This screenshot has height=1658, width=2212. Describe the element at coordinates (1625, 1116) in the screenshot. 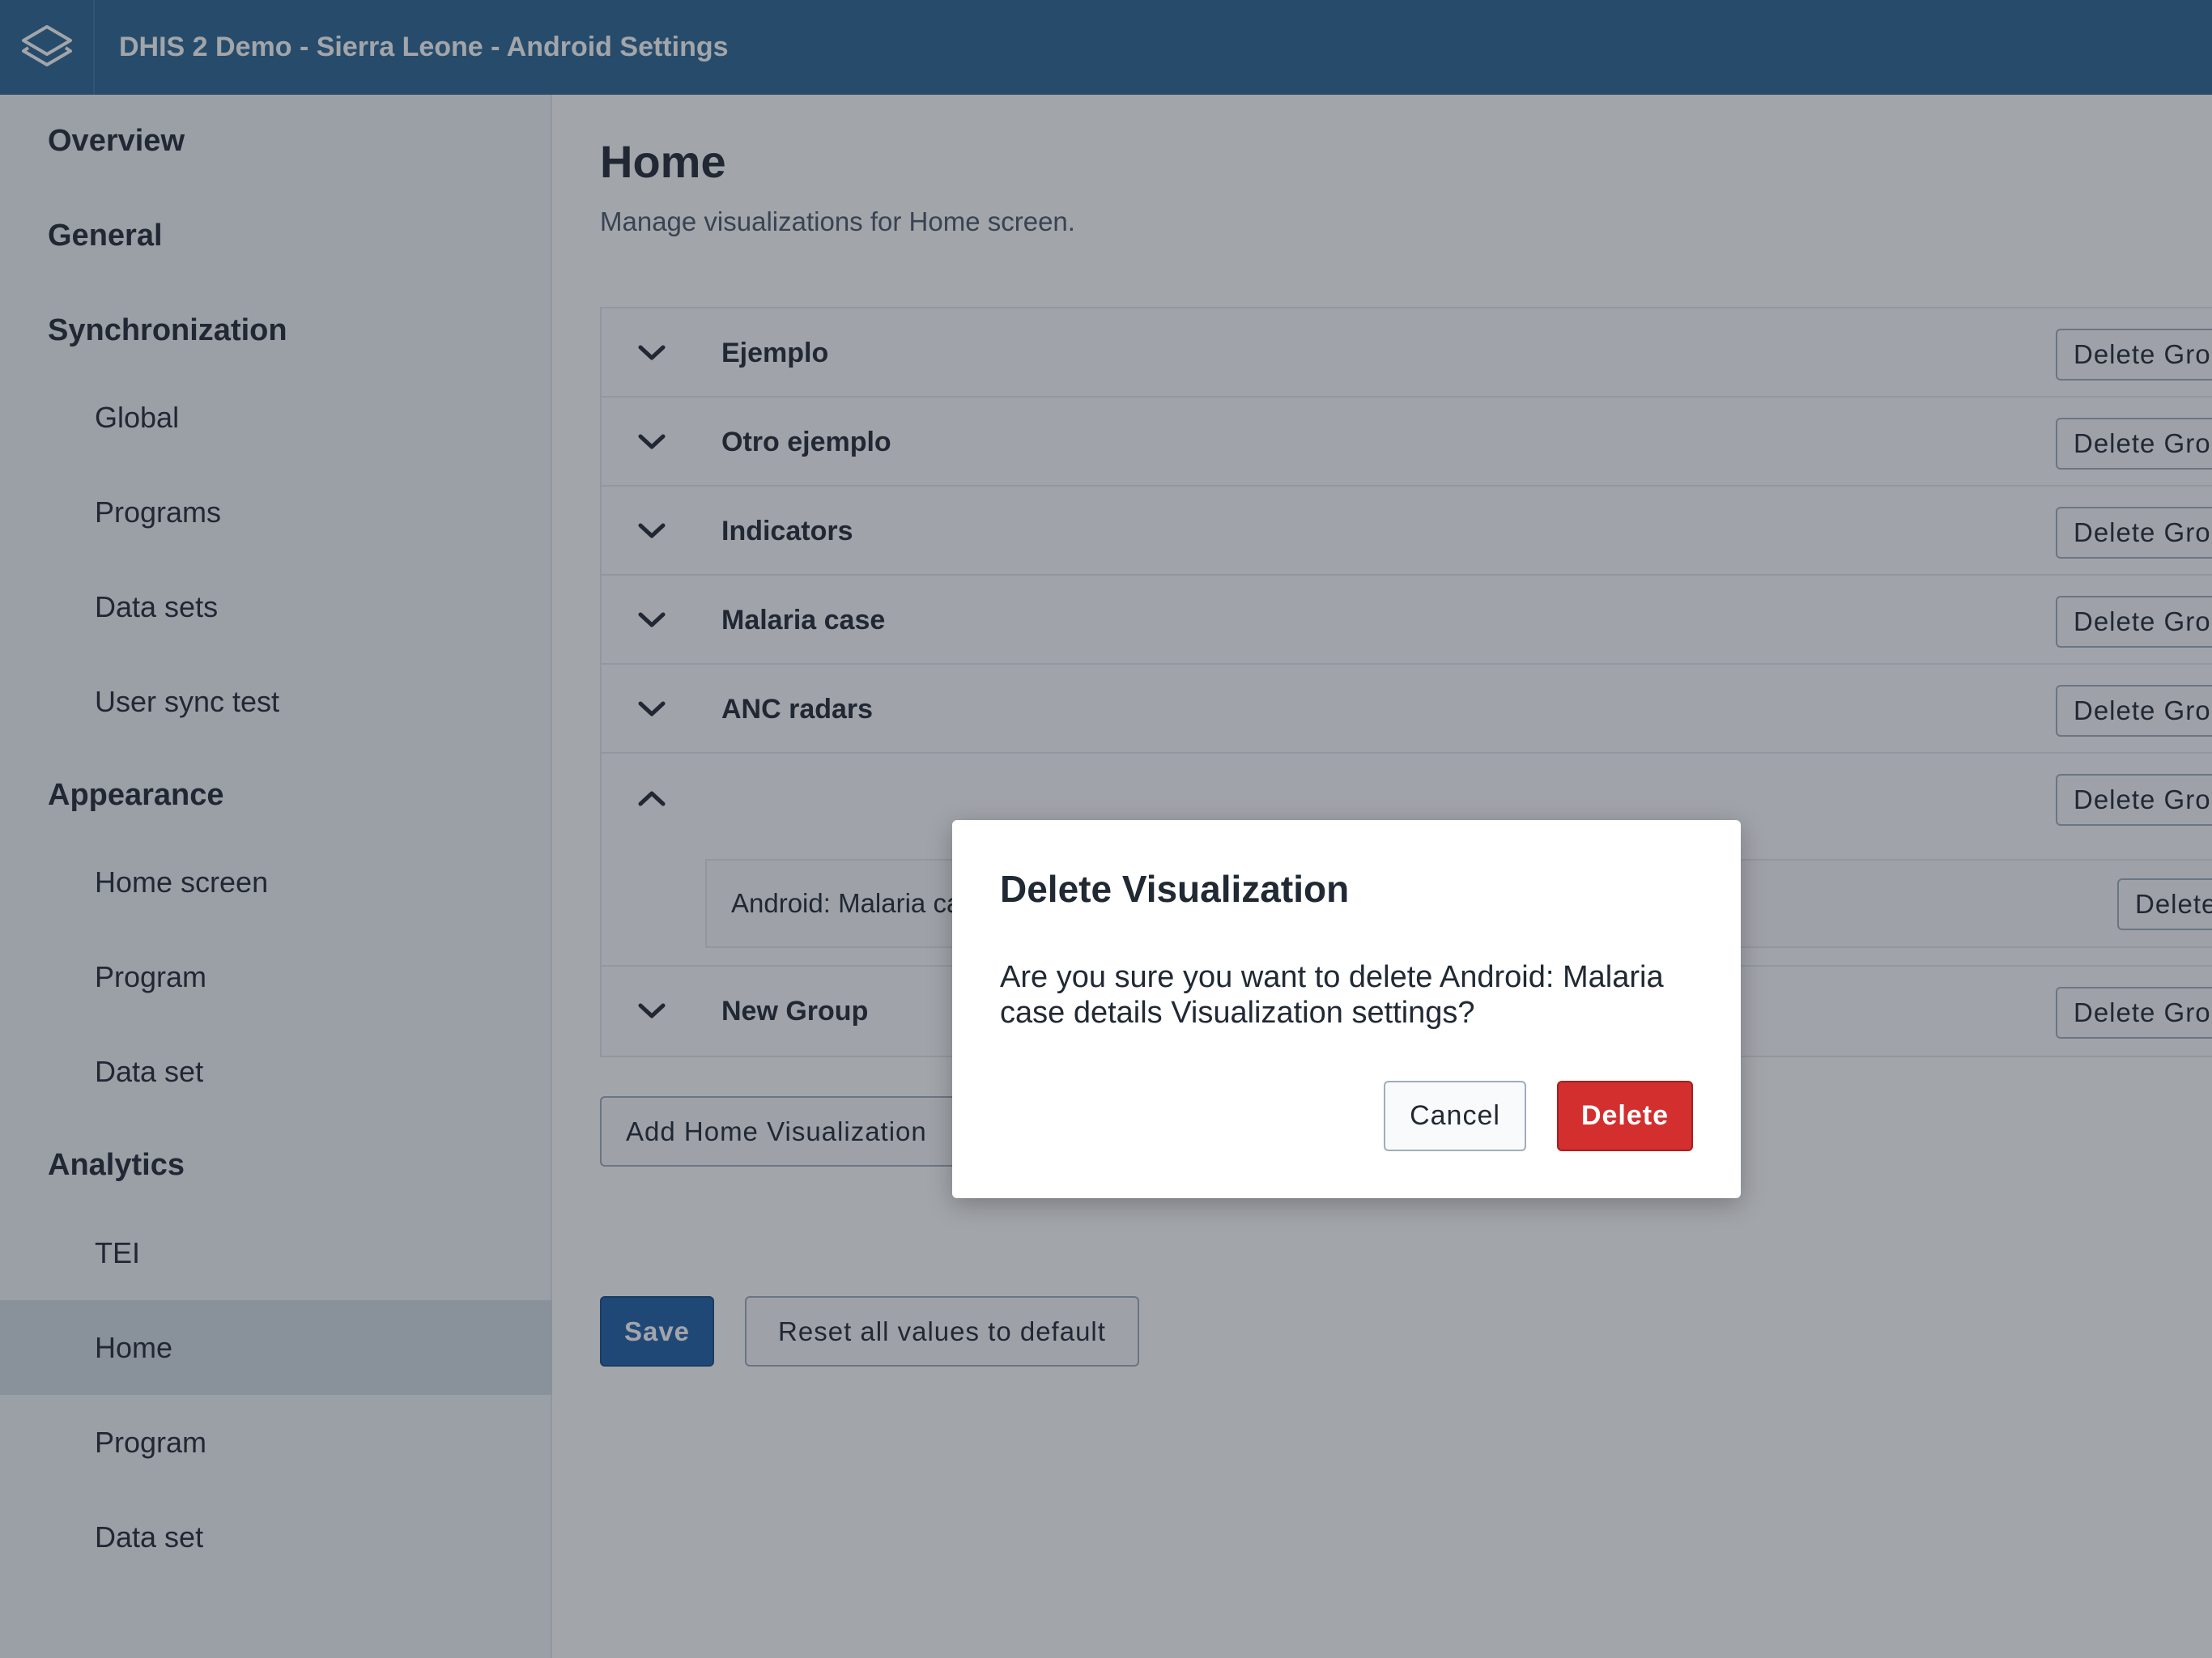

I see `confirm-delete-button: Delete` at that location.